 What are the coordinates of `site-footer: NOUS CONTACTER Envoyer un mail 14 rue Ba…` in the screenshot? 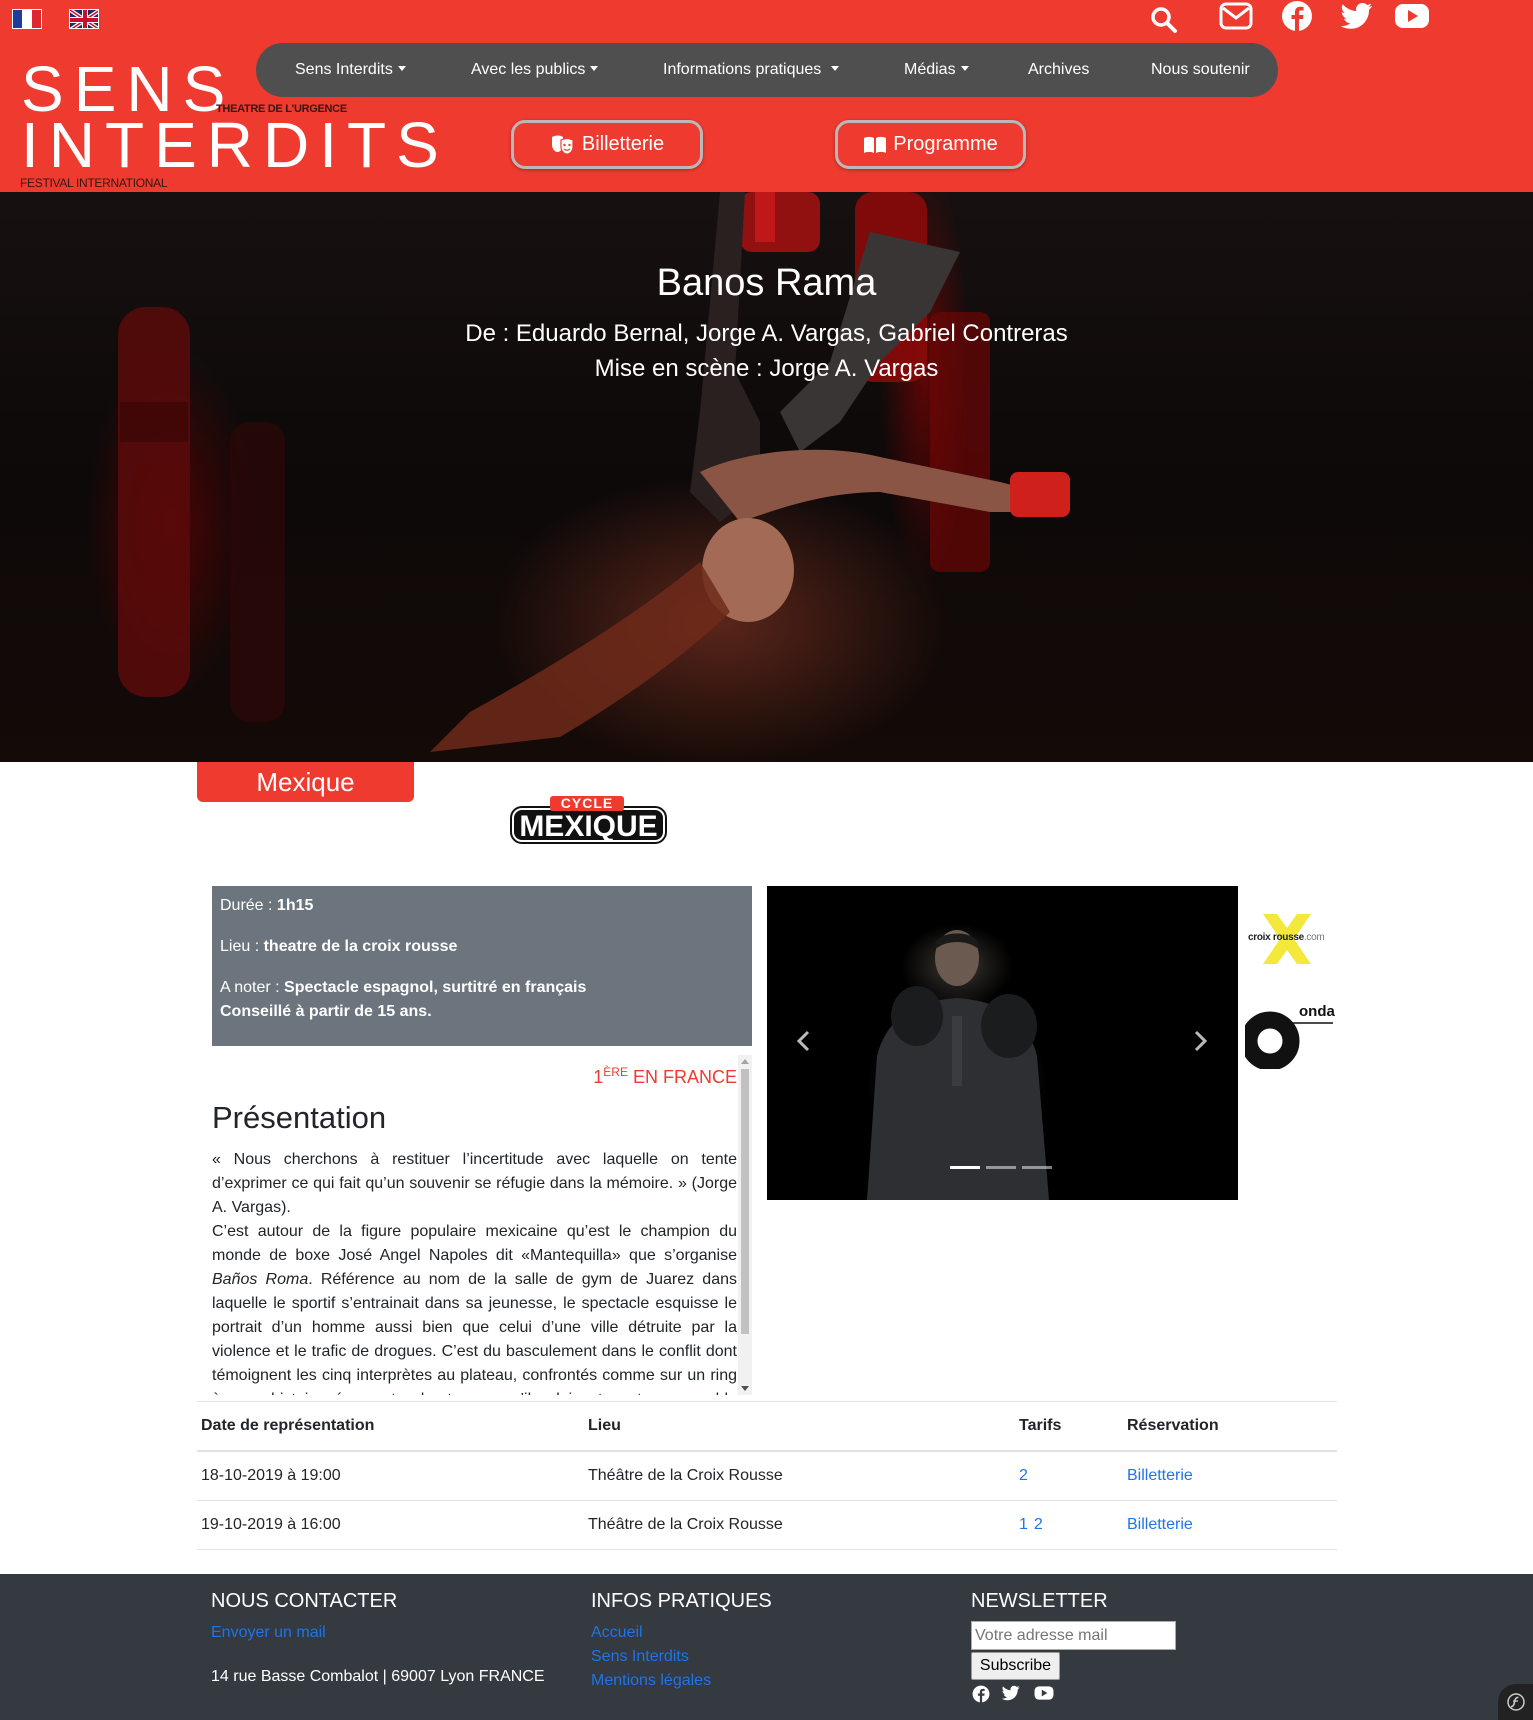 It's located at (766, 1647).